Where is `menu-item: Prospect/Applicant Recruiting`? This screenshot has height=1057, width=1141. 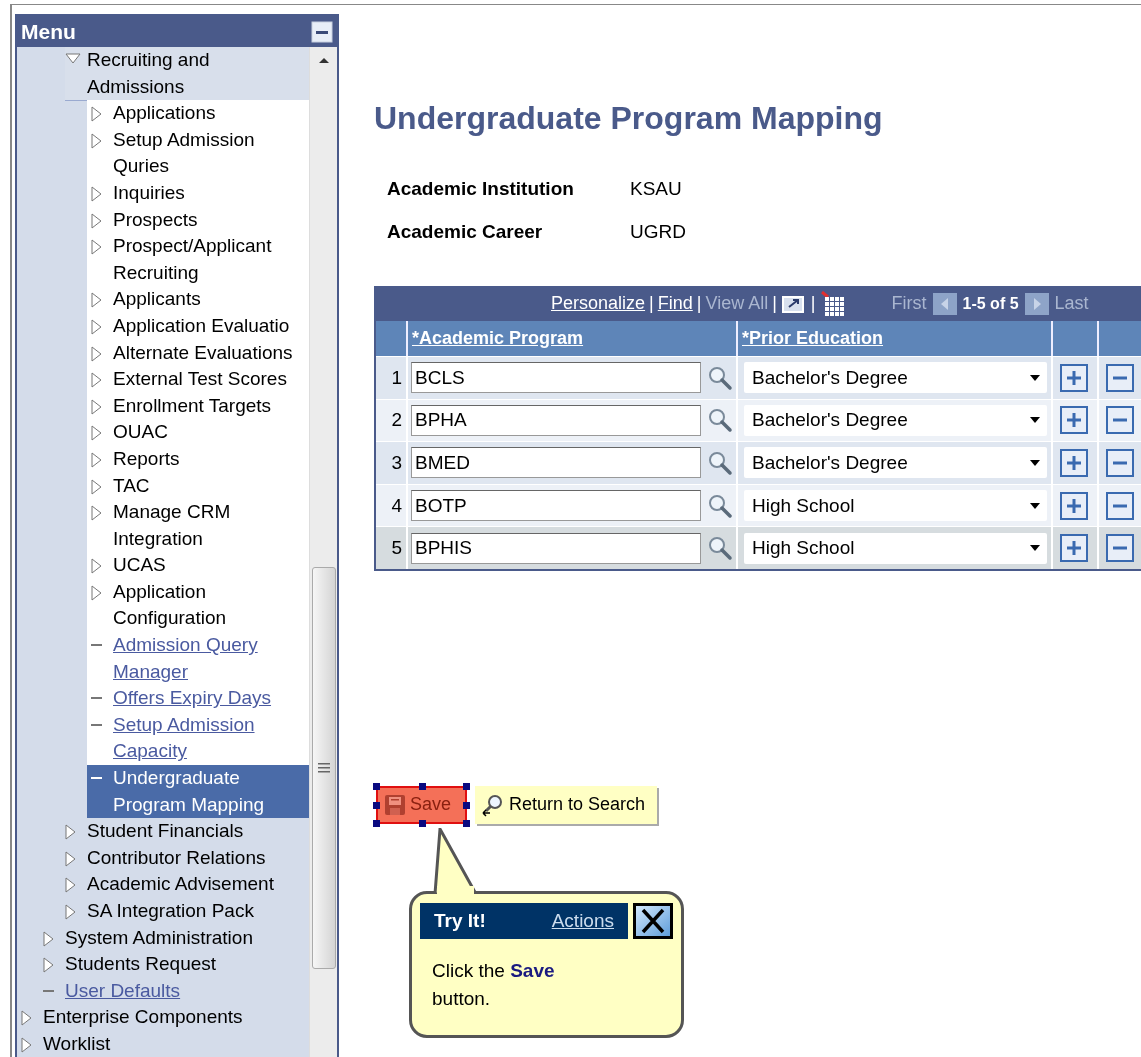 menu-item: Prospect/Applicant Recruiting is located at coordinates (198, 260).